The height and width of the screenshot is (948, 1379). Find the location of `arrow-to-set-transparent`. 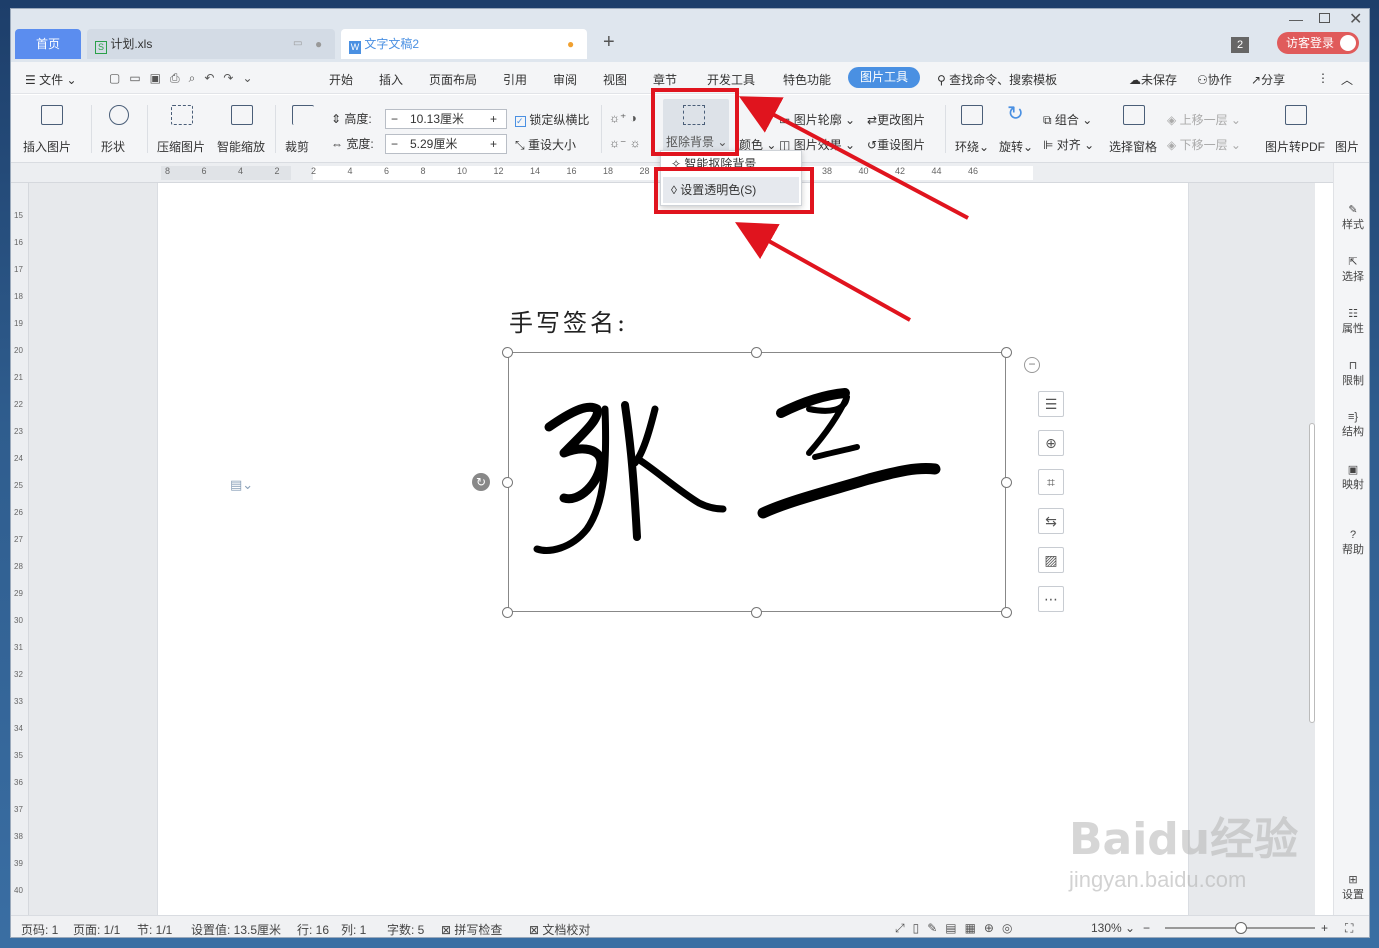

arrow-to-set-transparent is located at coordinates (823, 272).